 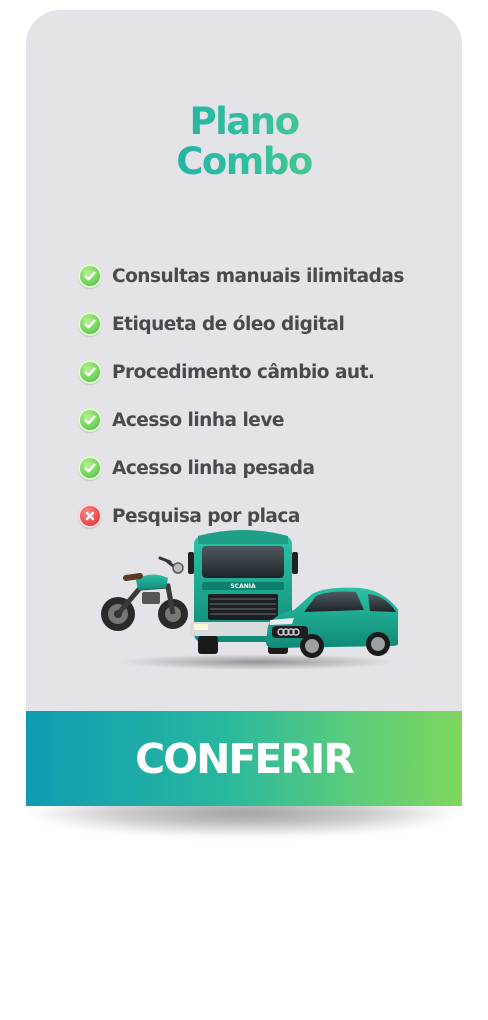 I want to click on vehicles-illustration: SCANIA, so click(x=249, y=600).